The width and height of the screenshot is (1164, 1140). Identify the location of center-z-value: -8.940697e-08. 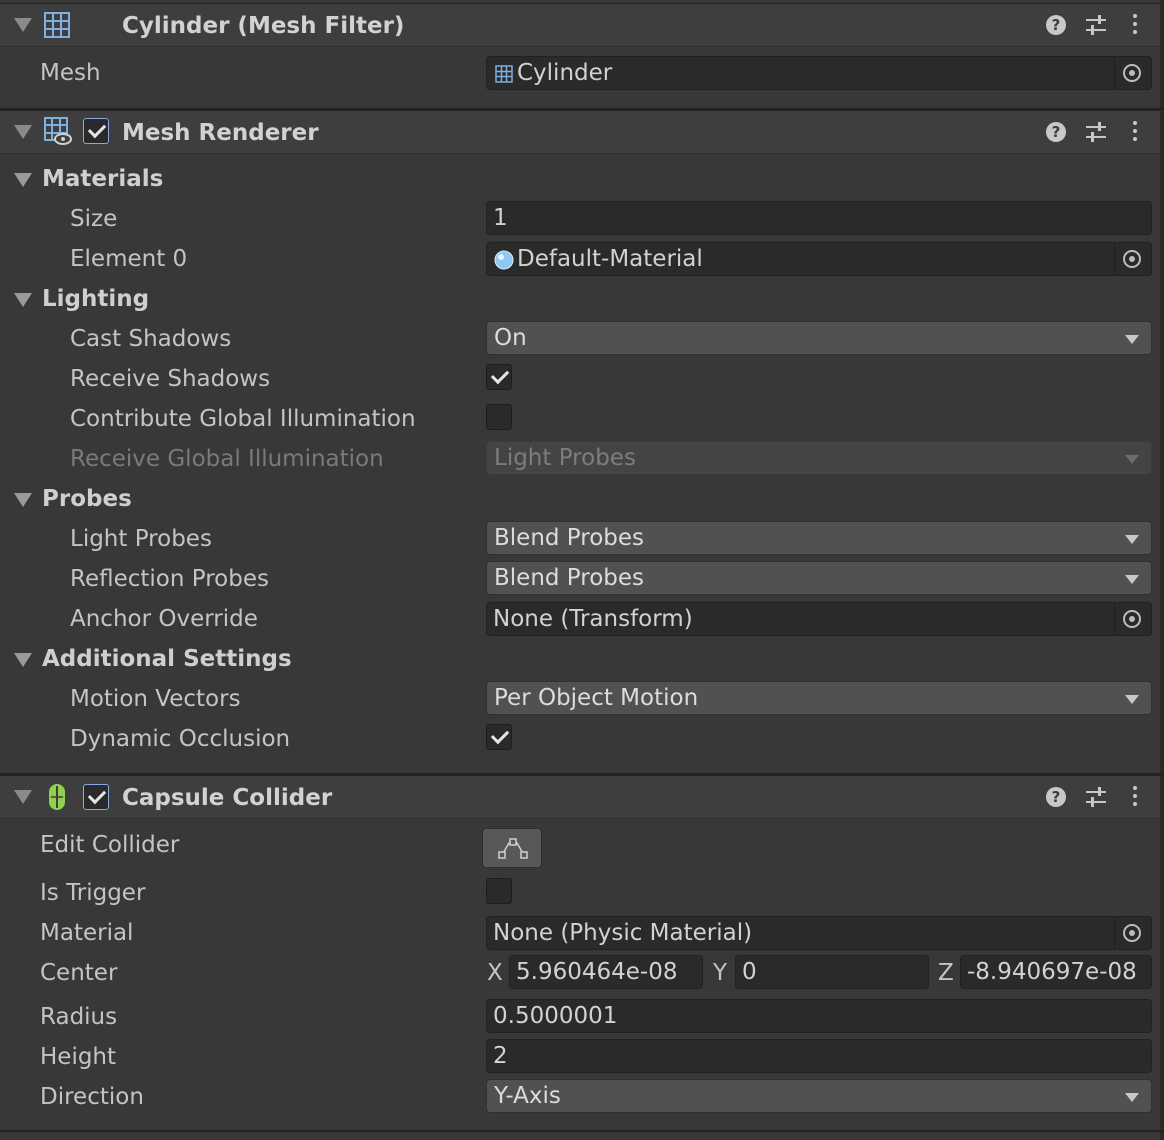
(1052, 972).